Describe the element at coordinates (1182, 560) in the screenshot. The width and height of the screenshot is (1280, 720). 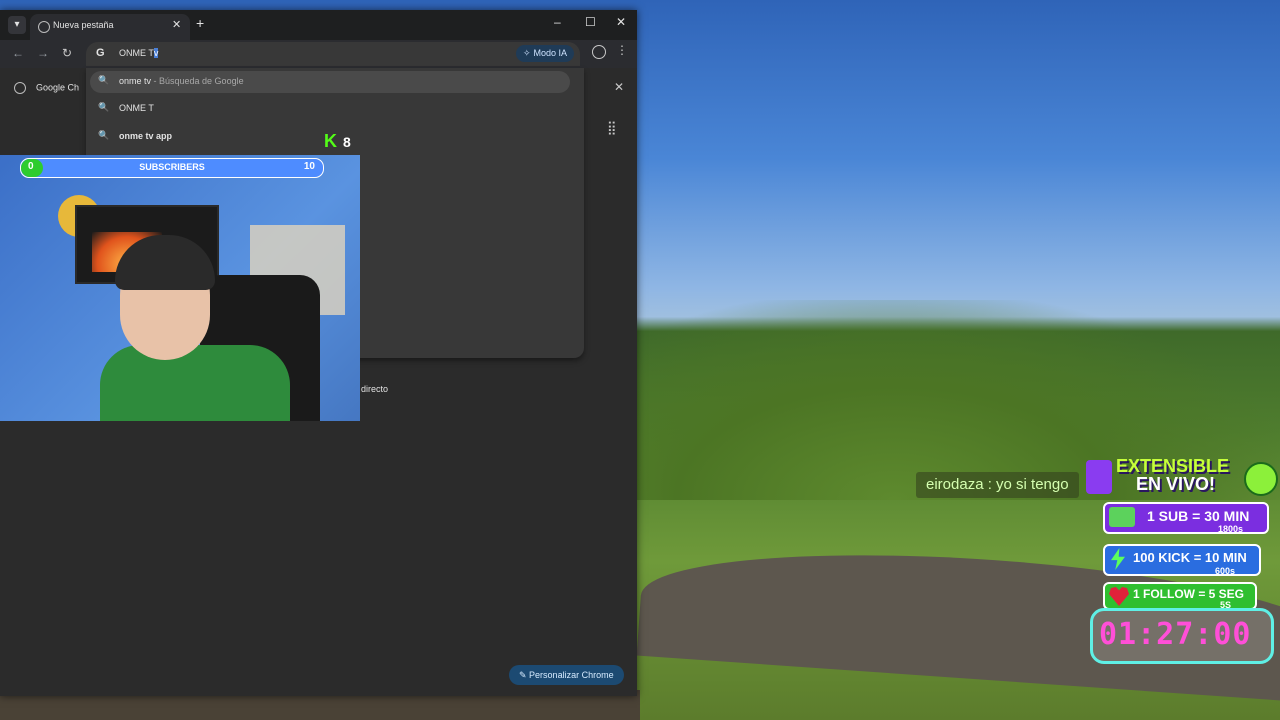
I see `kick-rate-row: 100 KICK = 10 MIN 600s` at that location.